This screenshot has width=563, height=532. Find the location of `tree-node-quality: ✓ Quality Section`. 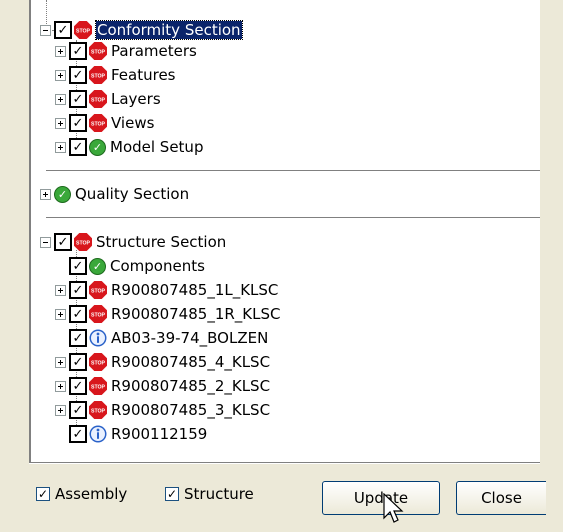

tree-node-quality: ✓ Quality Section is located at coordinates (114, 194).